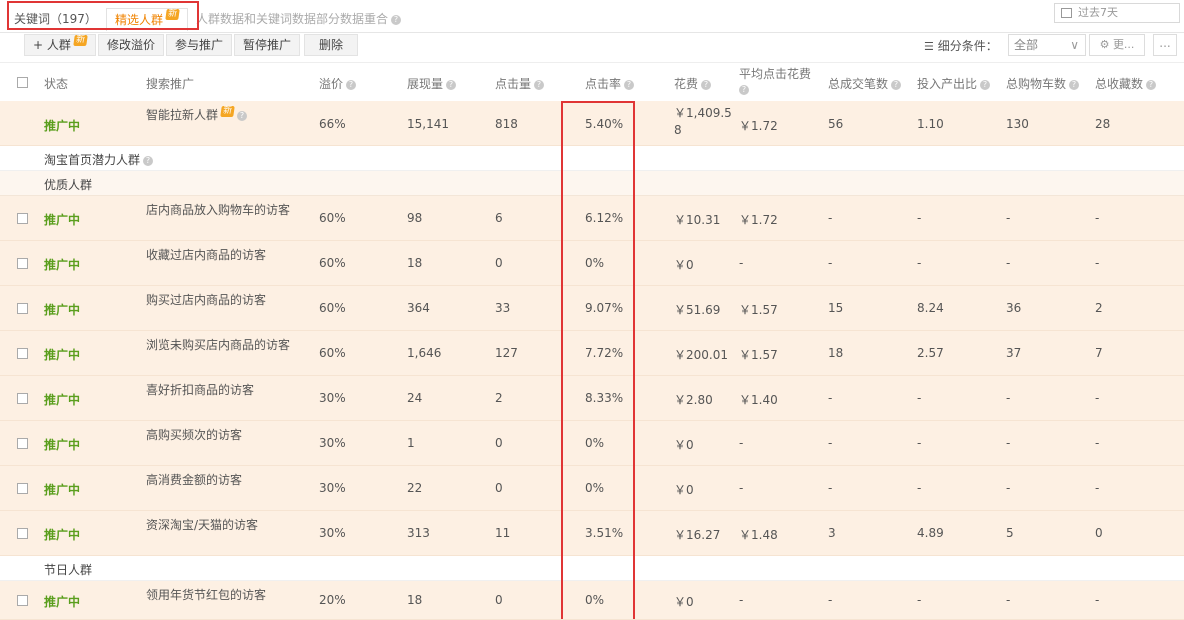 This screenshot has height=620, width=1184. Describe the element at coordinates (1098, 12) in the screenshot. I see `date-range-value: 过去7天` at that location.